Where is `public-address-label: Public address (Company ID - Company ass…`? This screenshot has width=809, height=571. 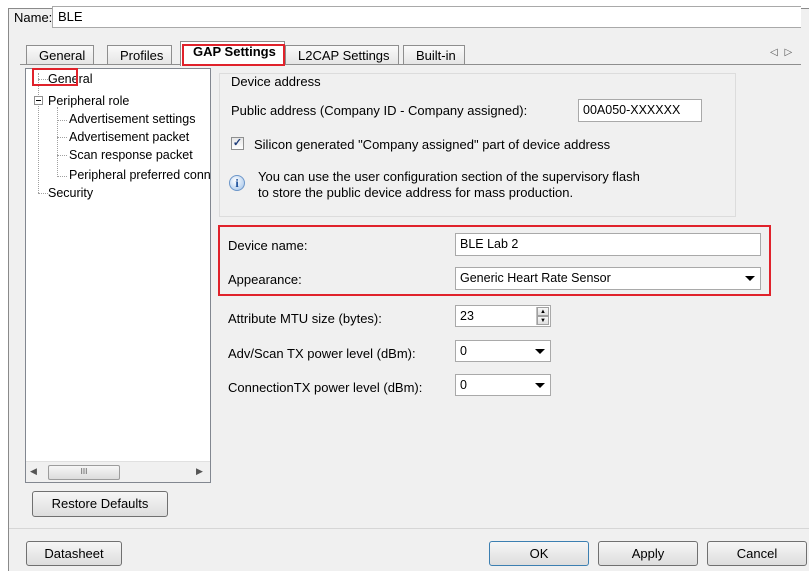 public-address-label: Public address (Company ID - Company ass… is located at coordinates (379, 110).